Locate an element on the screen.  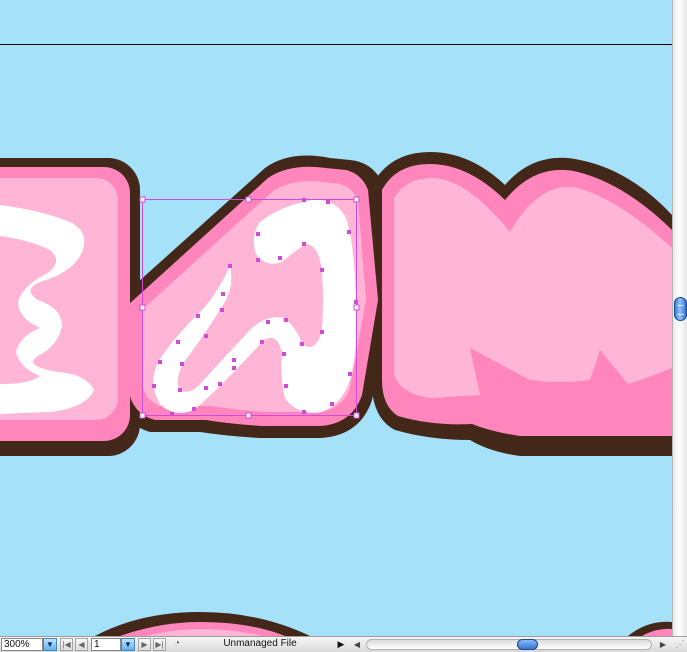
vertical-scrollbar is located at coordinates (679, 318).